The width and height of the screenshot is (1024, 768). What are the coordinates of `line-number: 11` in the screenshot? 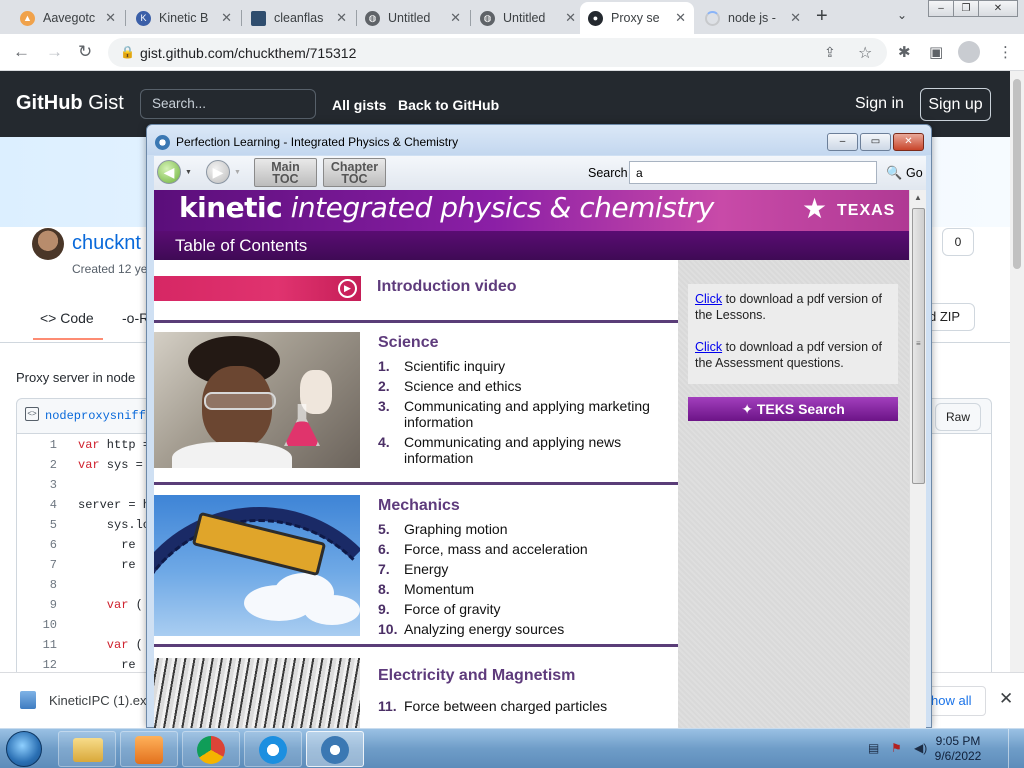 It's located at (37, 645).